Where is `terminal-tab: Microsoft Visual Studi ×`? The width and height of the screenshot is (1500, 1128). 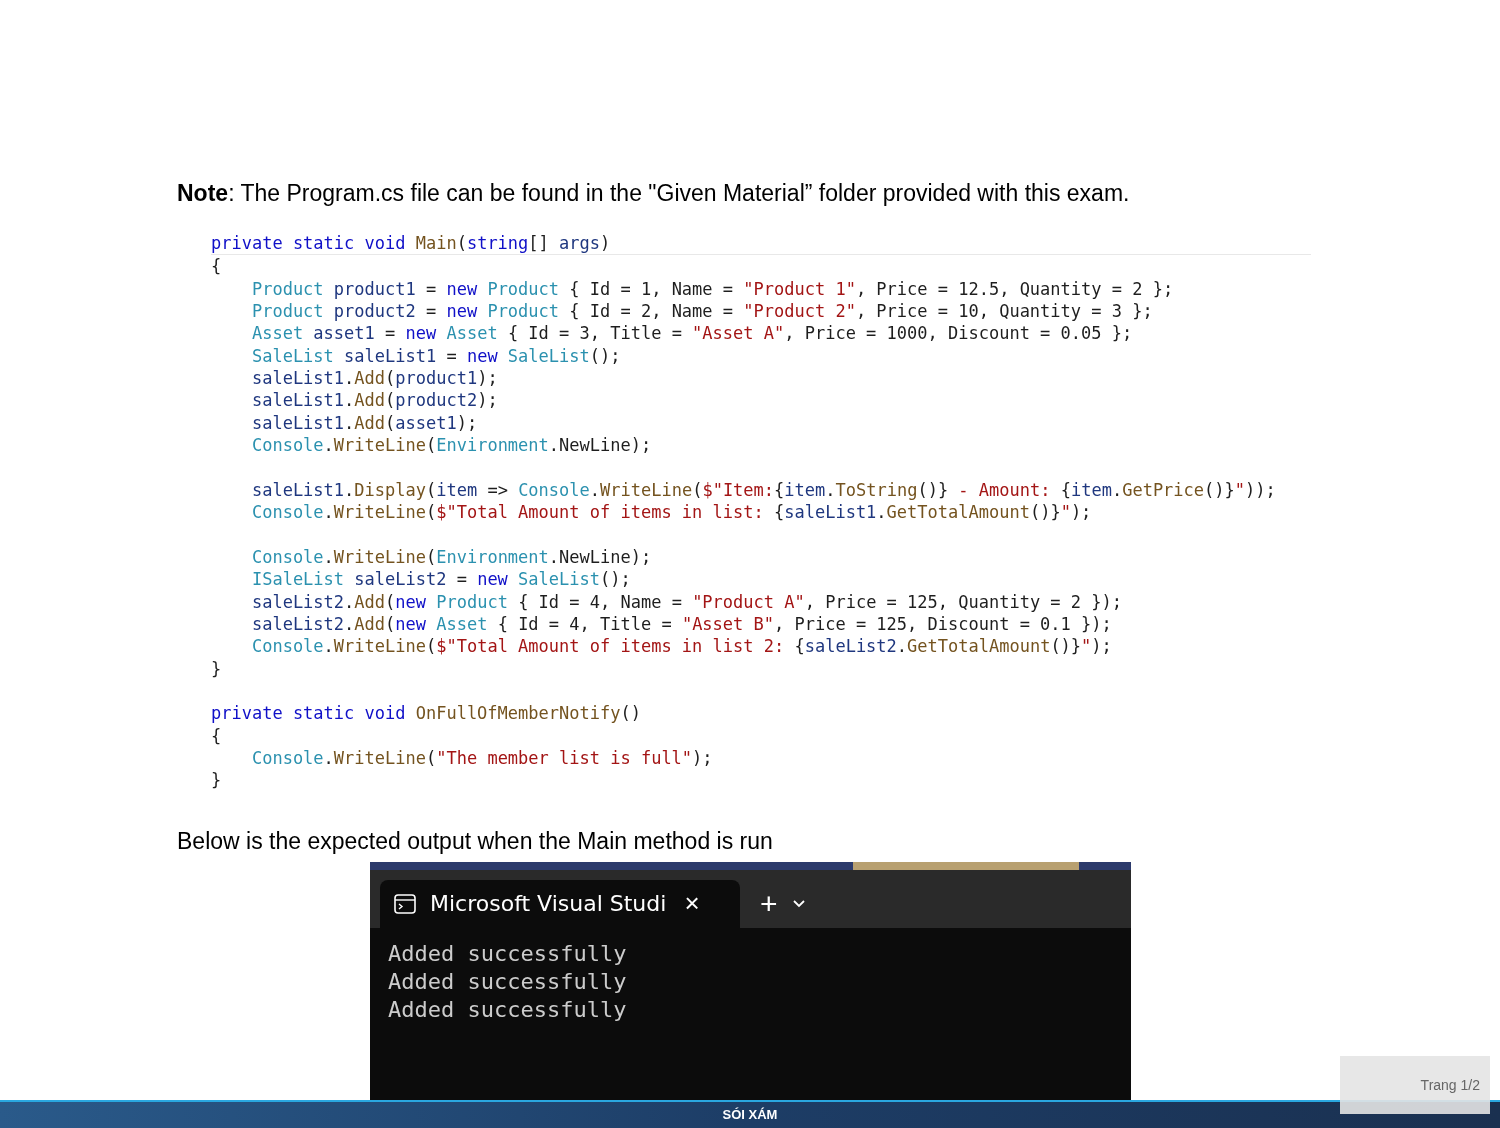 terminal-tab: Microsoft Visual Studi × is located at coordinates (560, 903).